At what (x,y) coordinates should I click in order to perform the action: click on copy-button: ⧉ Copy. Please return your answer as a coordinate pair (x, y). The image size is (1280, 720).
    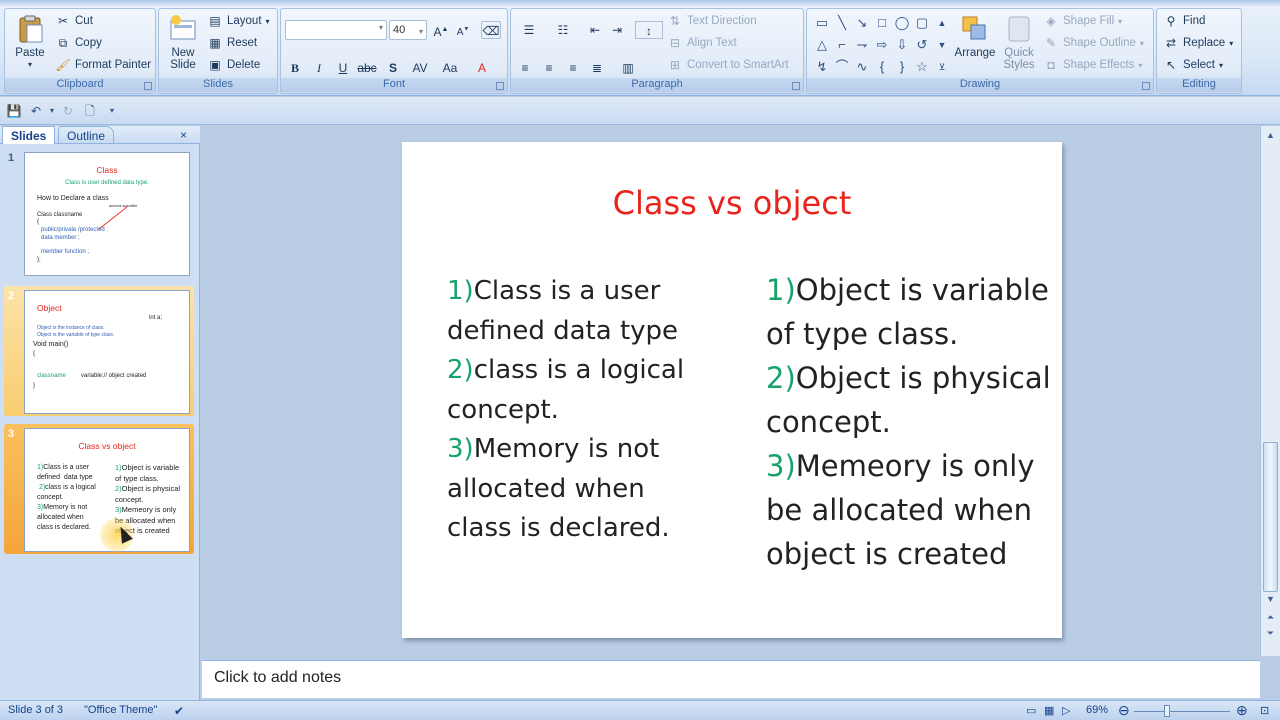
    Looking at the image, I should click on (78, 43).